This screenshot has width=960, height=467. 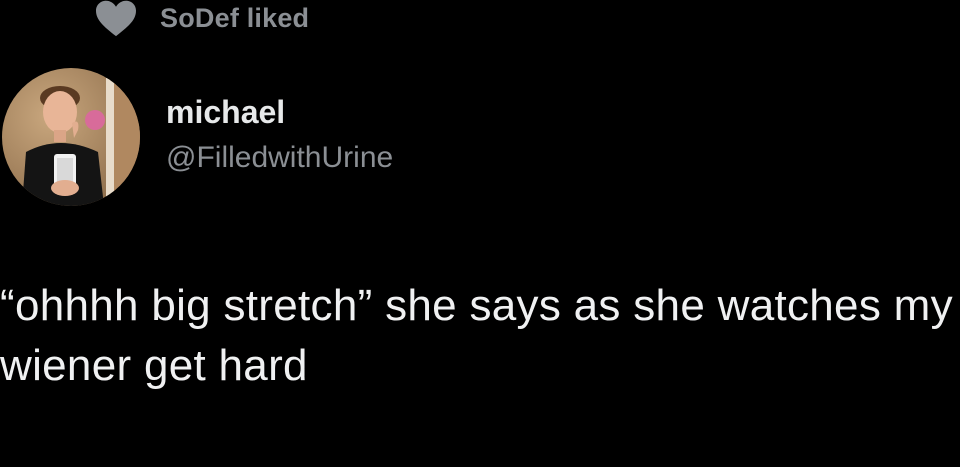 I want to click on author-block: michael @FilledwithUrine, so click(x=279, y=135).